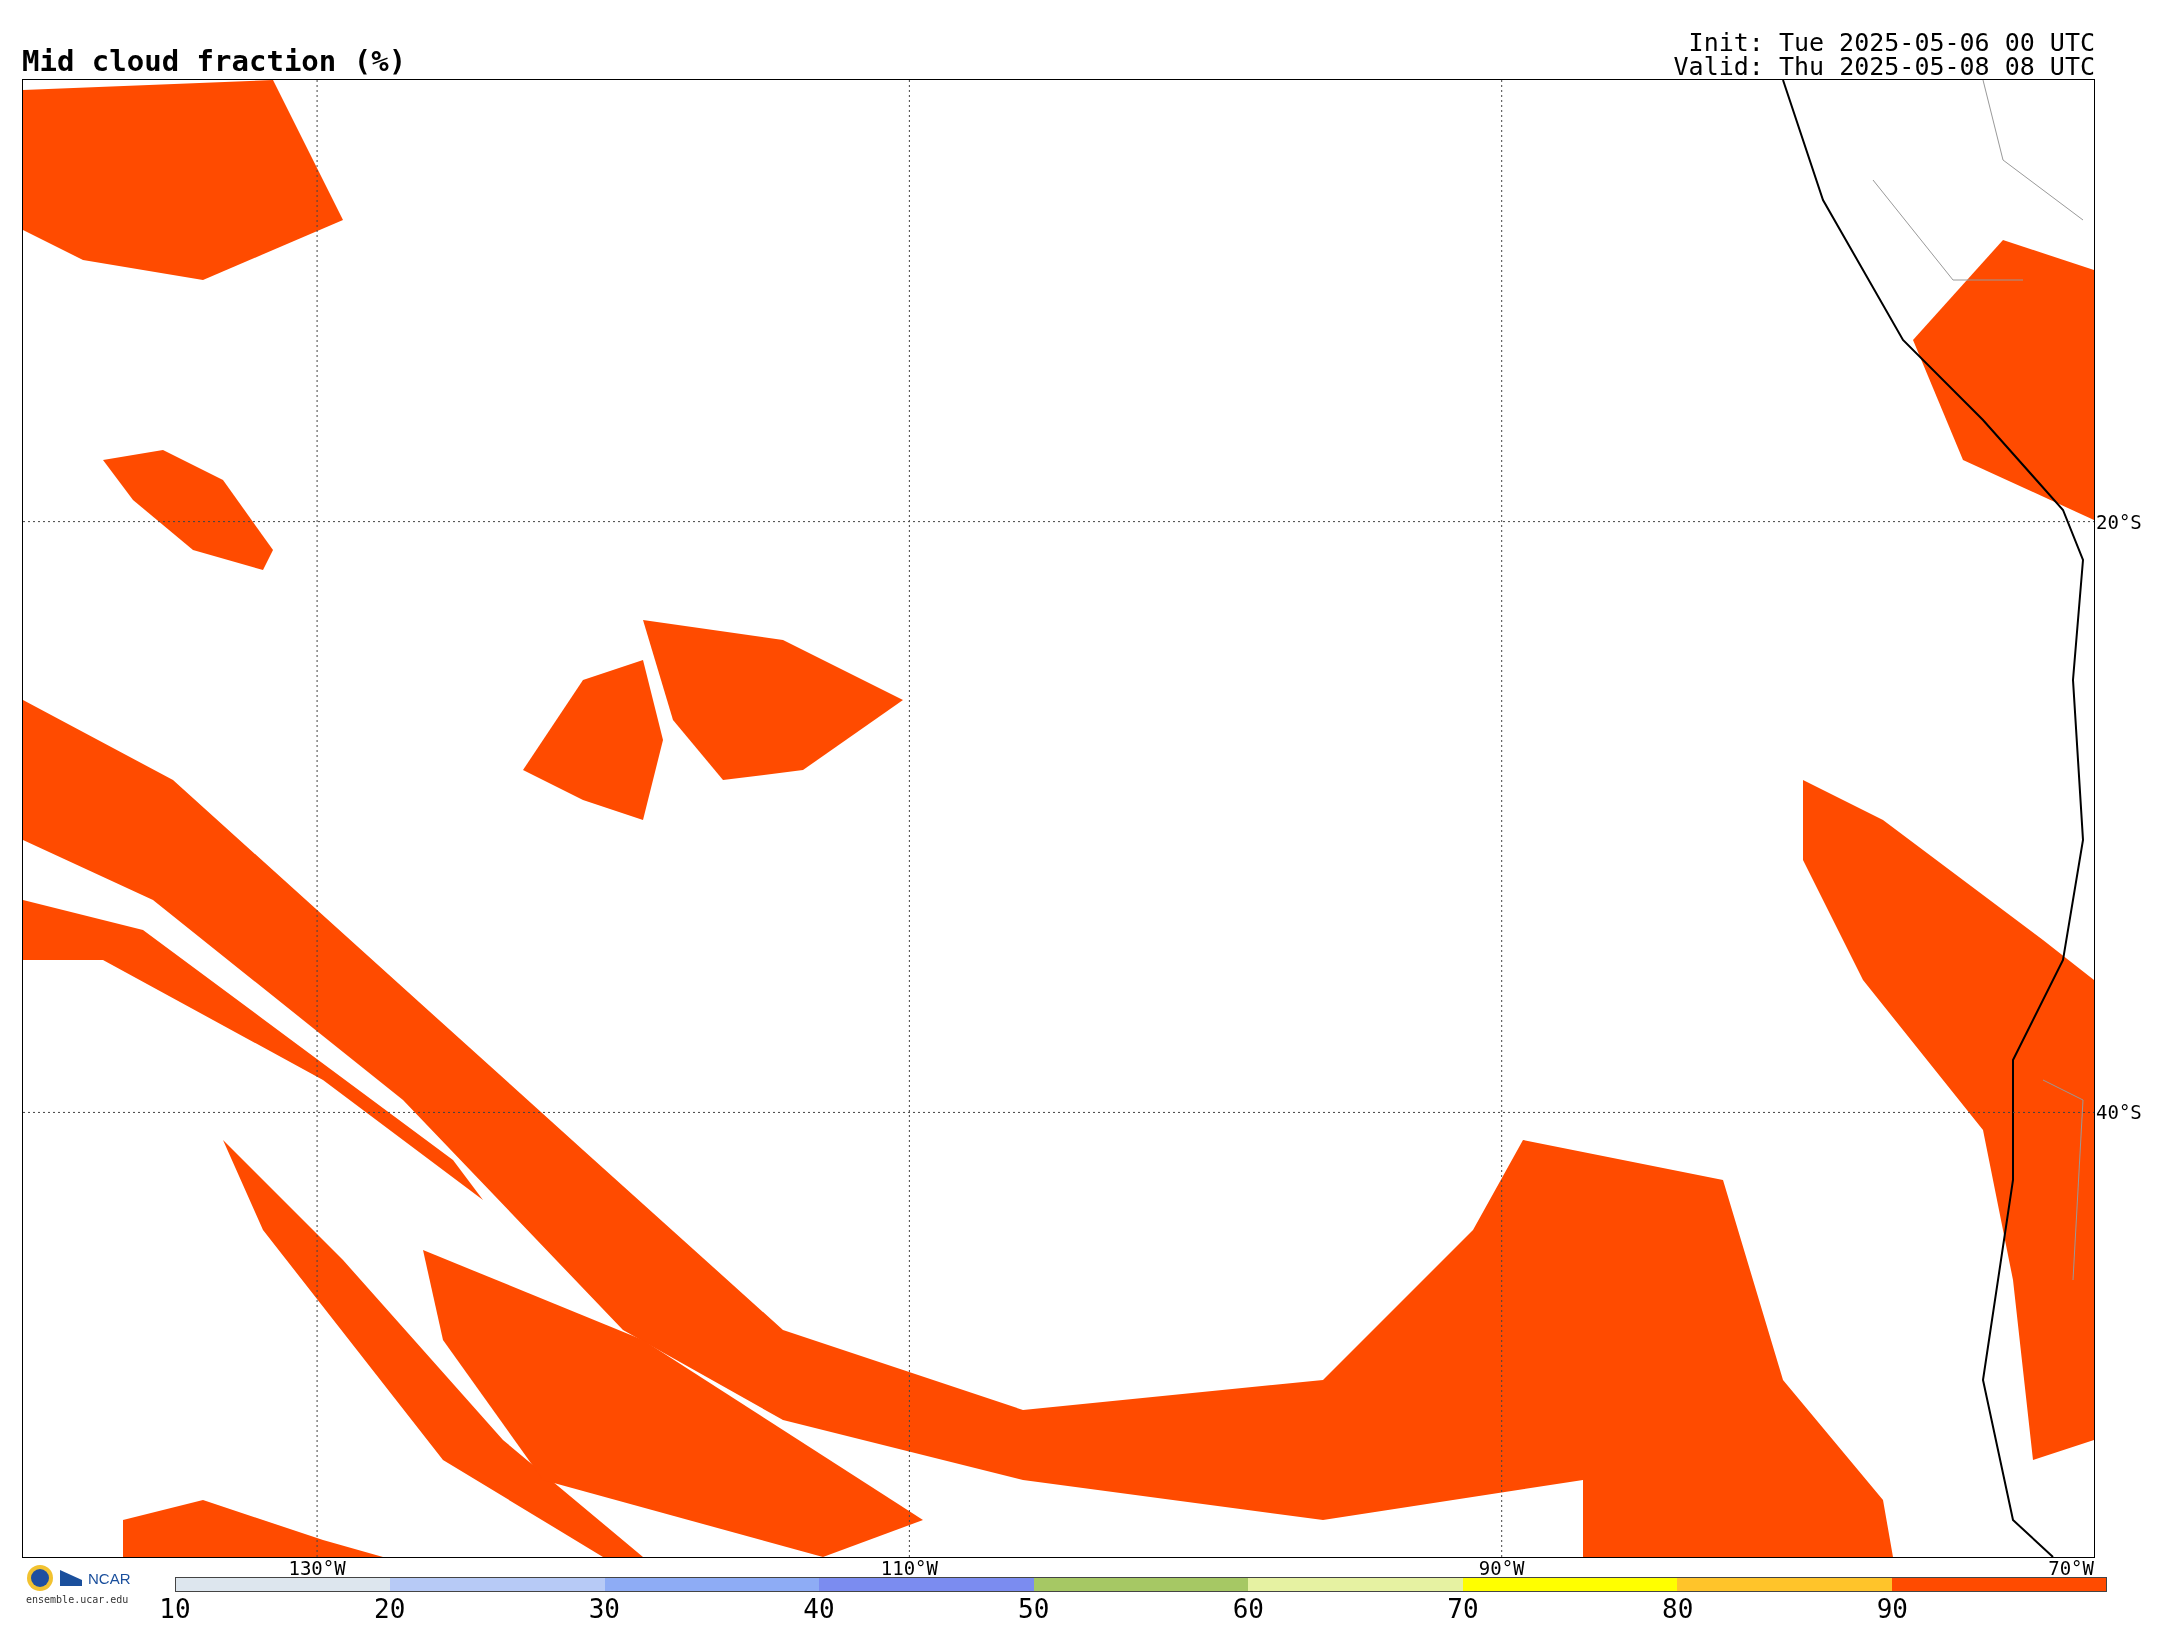 This screenshot has width=2160, height=1626. I want to click on logo-text: NCAR, so click(109, 1578).